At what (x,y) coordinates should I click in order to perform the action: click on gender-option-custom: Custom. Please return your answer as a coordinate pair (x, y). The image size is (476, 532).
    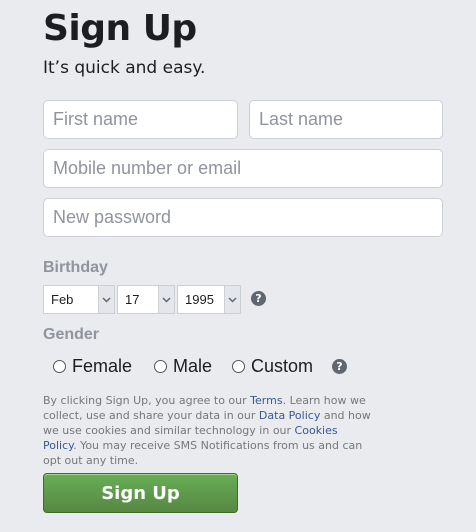
    Looking at the image, I should click on (272, 366).